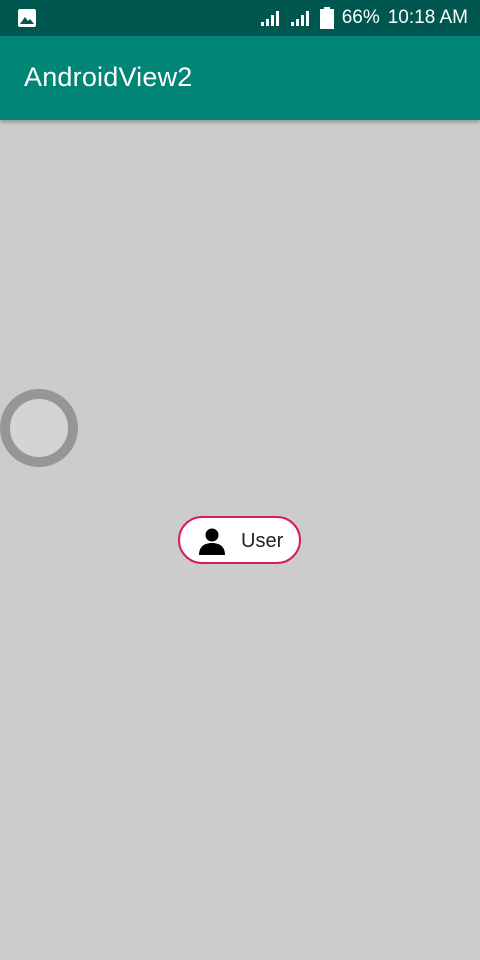  Describe the element at coordinates (39, 428) in the screenshot. I see `progress-ring` at that location.